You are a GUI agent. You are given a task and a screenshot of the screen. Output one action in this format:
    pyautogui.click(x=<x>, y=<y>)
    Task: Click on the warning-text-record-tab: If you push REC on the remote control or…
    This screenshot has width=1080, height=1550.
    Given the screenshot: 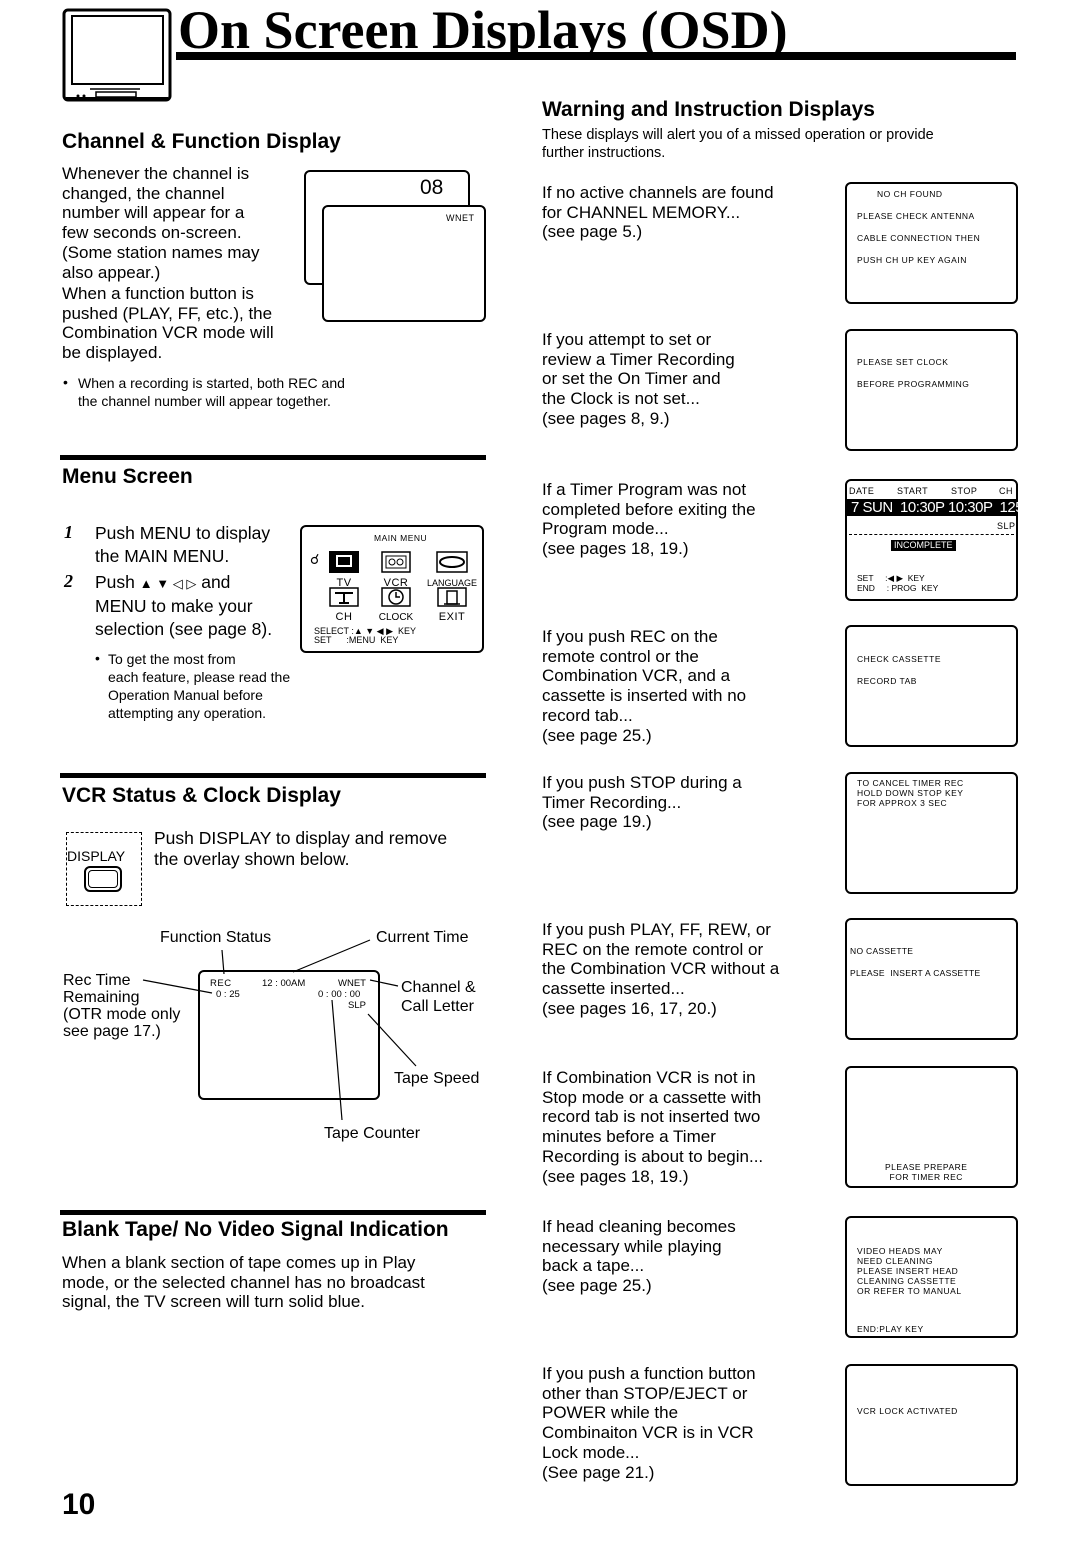 What is the action you would take?
    pyautogui.click(x=644, y=686)
    